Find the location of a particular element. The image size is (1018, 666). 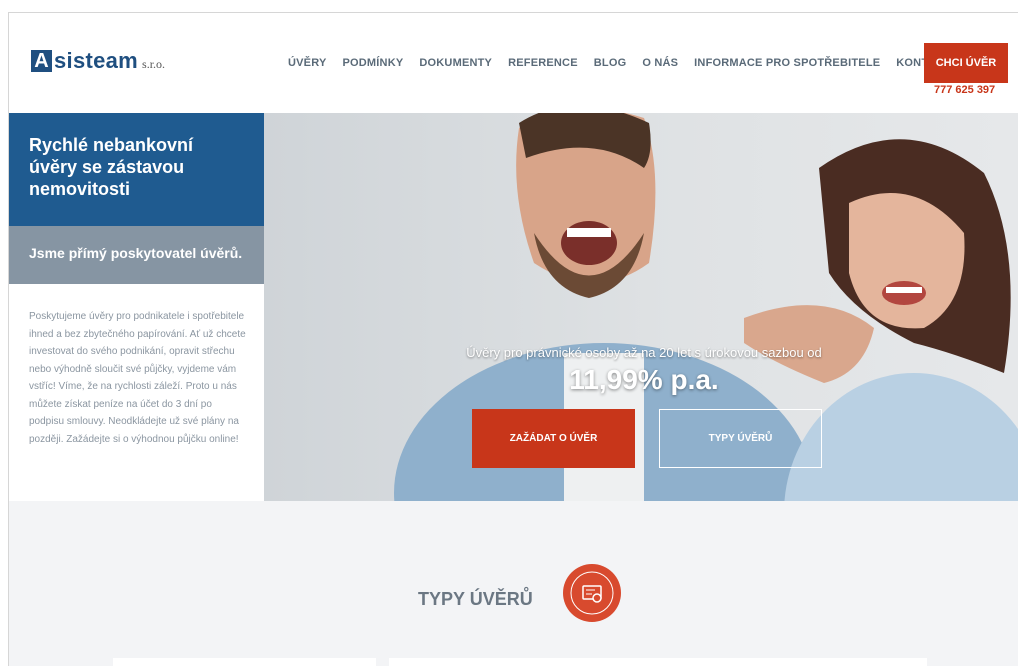

nav-item-dokumenty: DOKUMENTY is located at coordinates (455, 63).